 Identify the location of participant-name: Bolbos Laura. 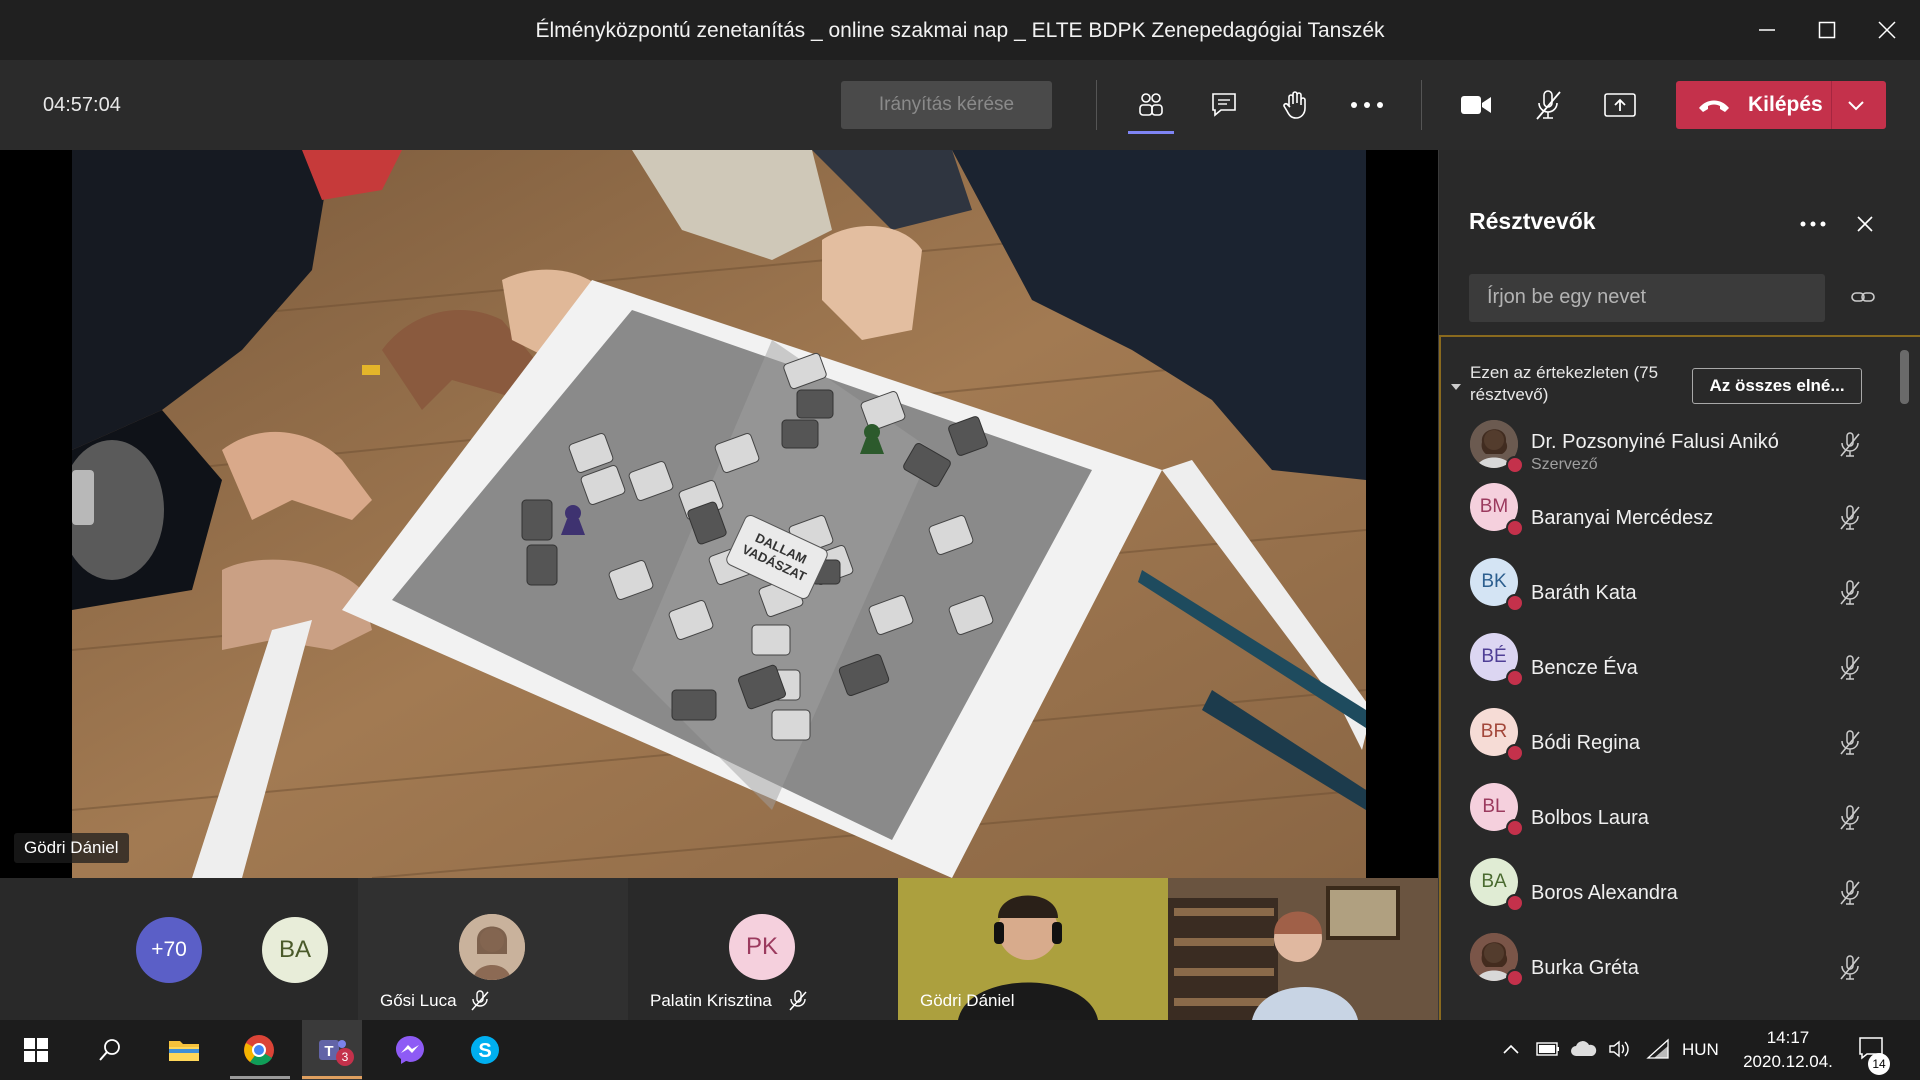
(1590, 818).